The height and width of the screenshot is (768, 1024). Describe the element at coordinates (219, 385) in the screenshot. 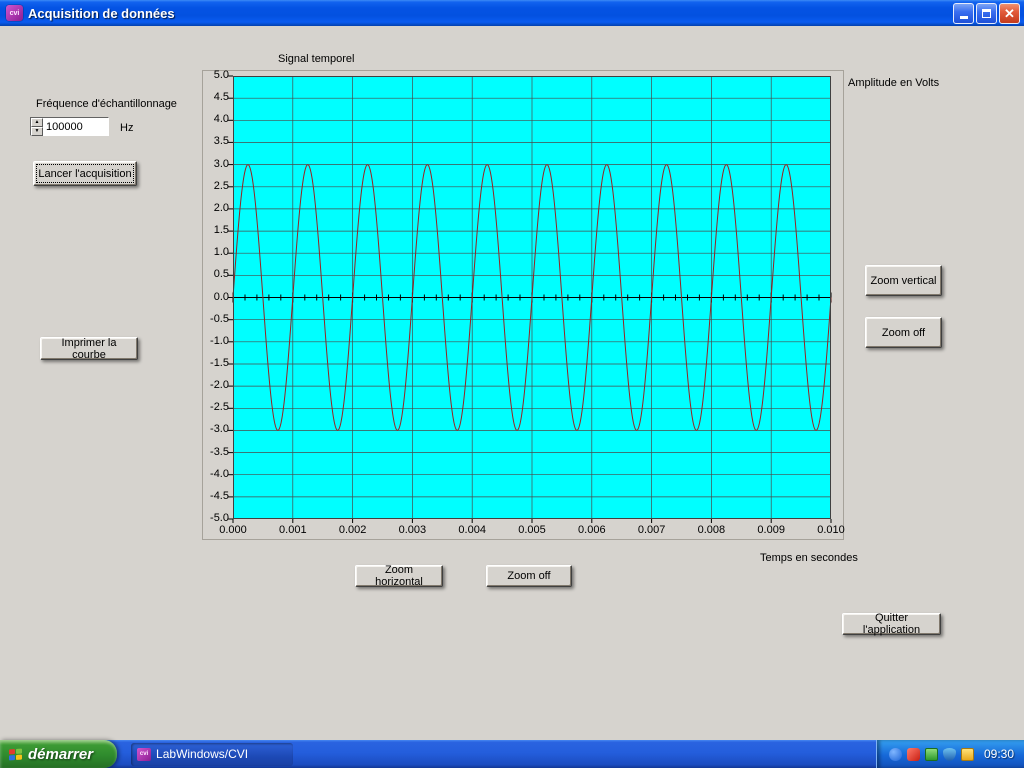

I see `y-tick-label: -2.0` at that location.